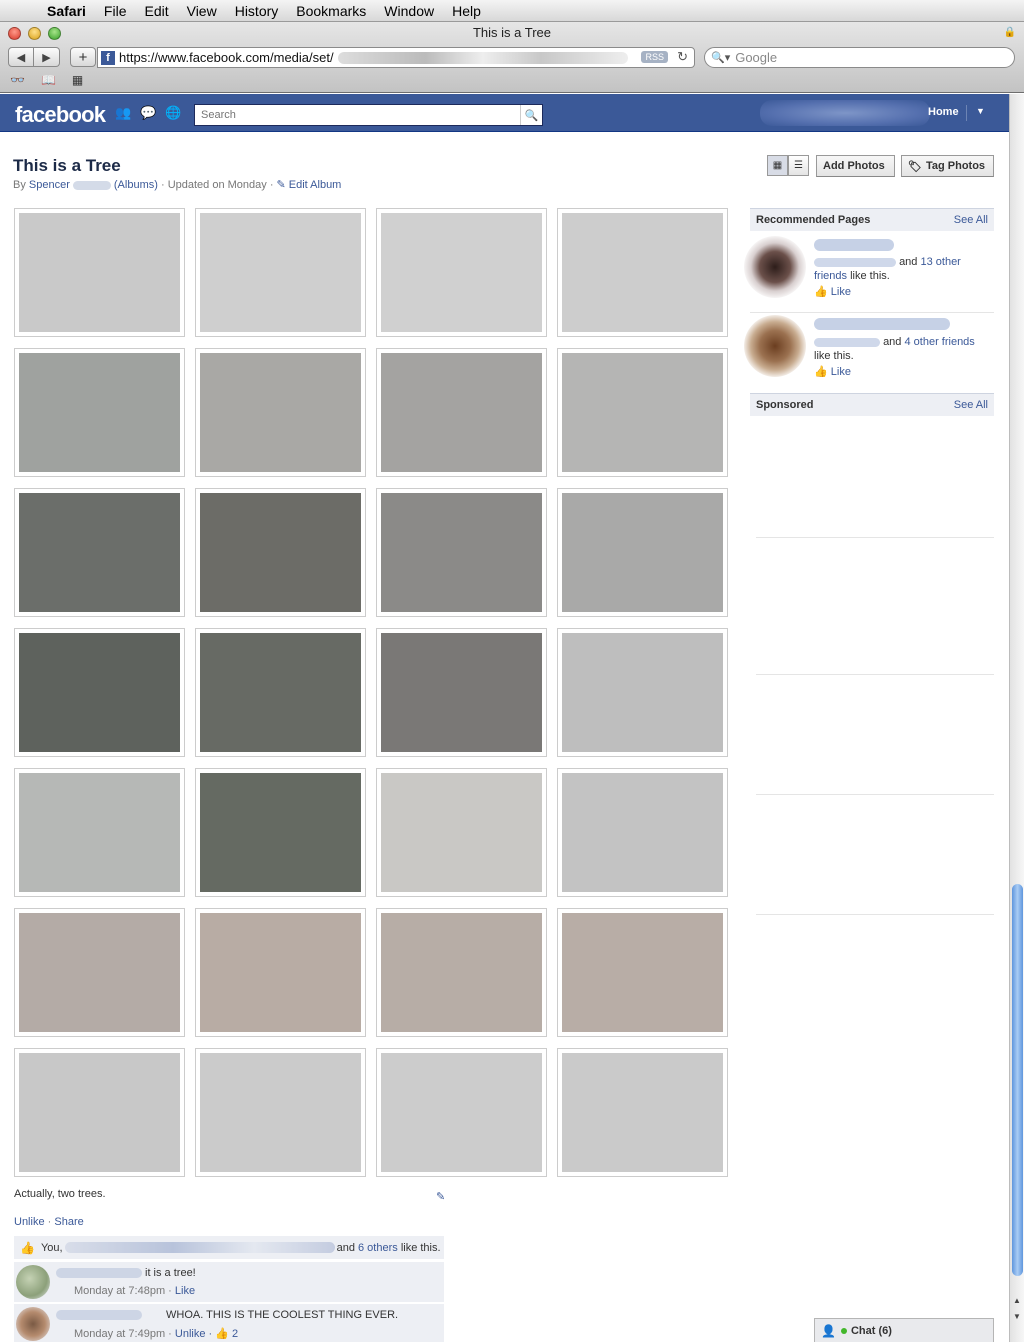 The width and height of the screenshot is (1024, 1342). I want to click on list-view-icon: ☰, so click(798, 165).